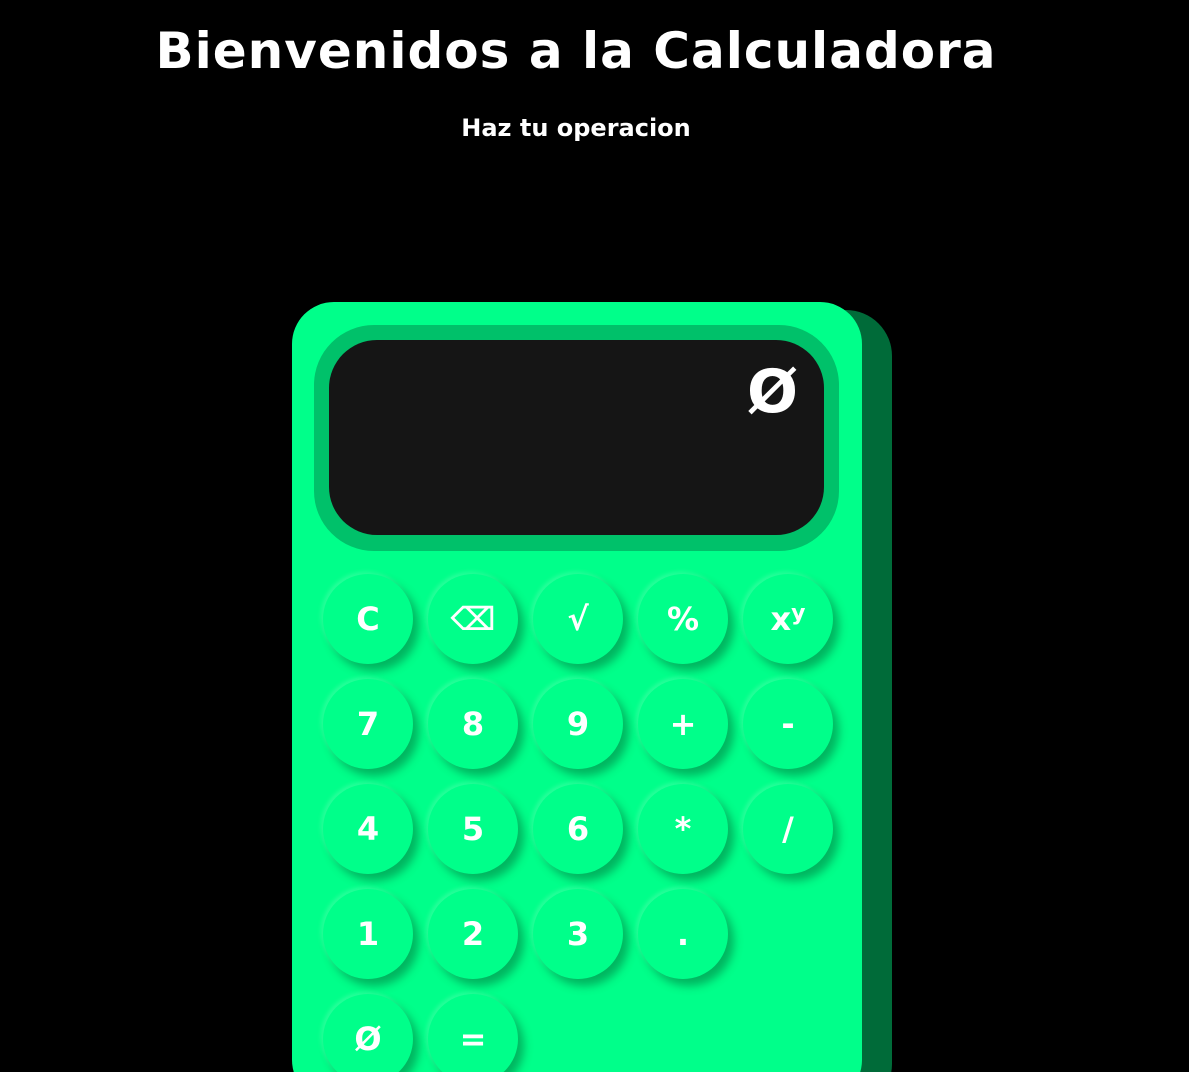 This screenshot has height=1072, width=1189. I want to click on power-exponent-label: y, so click(798, 613).